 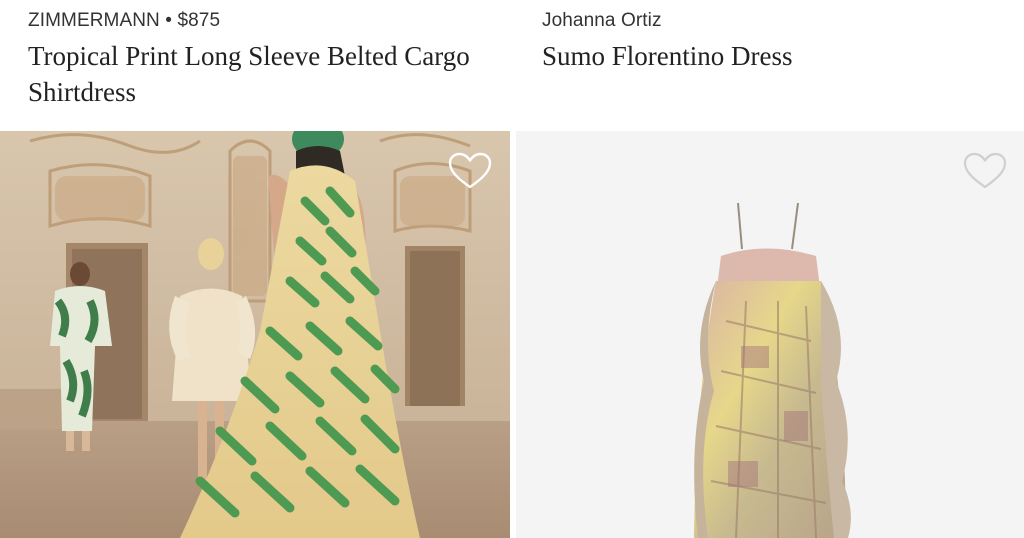 I want to click on brand-name: ZIMMERMANN, so click(x=94, y=20).